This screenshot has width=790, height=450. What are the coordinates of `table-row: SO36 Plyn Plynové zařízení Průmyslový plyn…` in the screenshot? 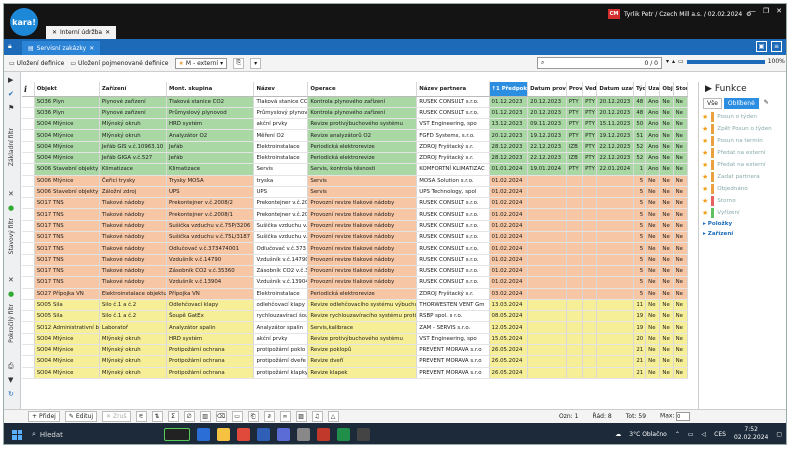 It's located at (355, 113).